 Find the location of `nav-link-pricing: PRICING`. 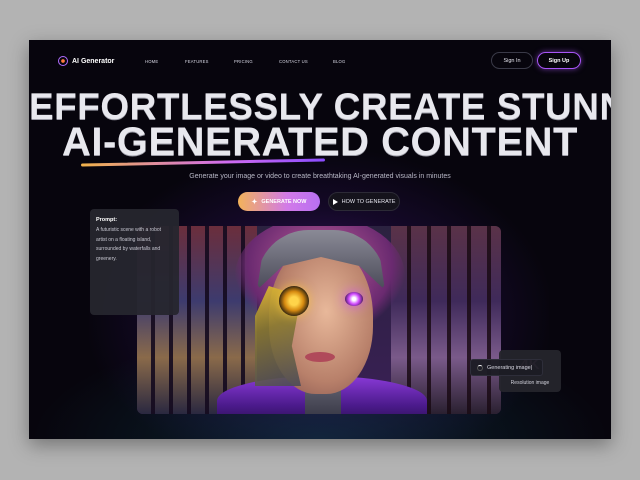

nav-link-pricing: PRICING is located at coordinates (256, 61).